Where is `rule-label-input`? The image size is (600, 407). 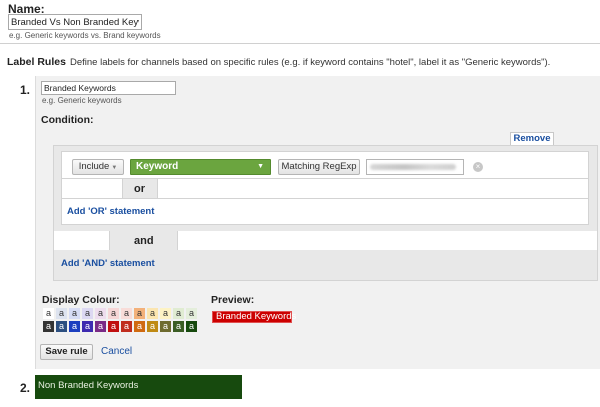
rule-label-input is located at coordinates (108, 88).